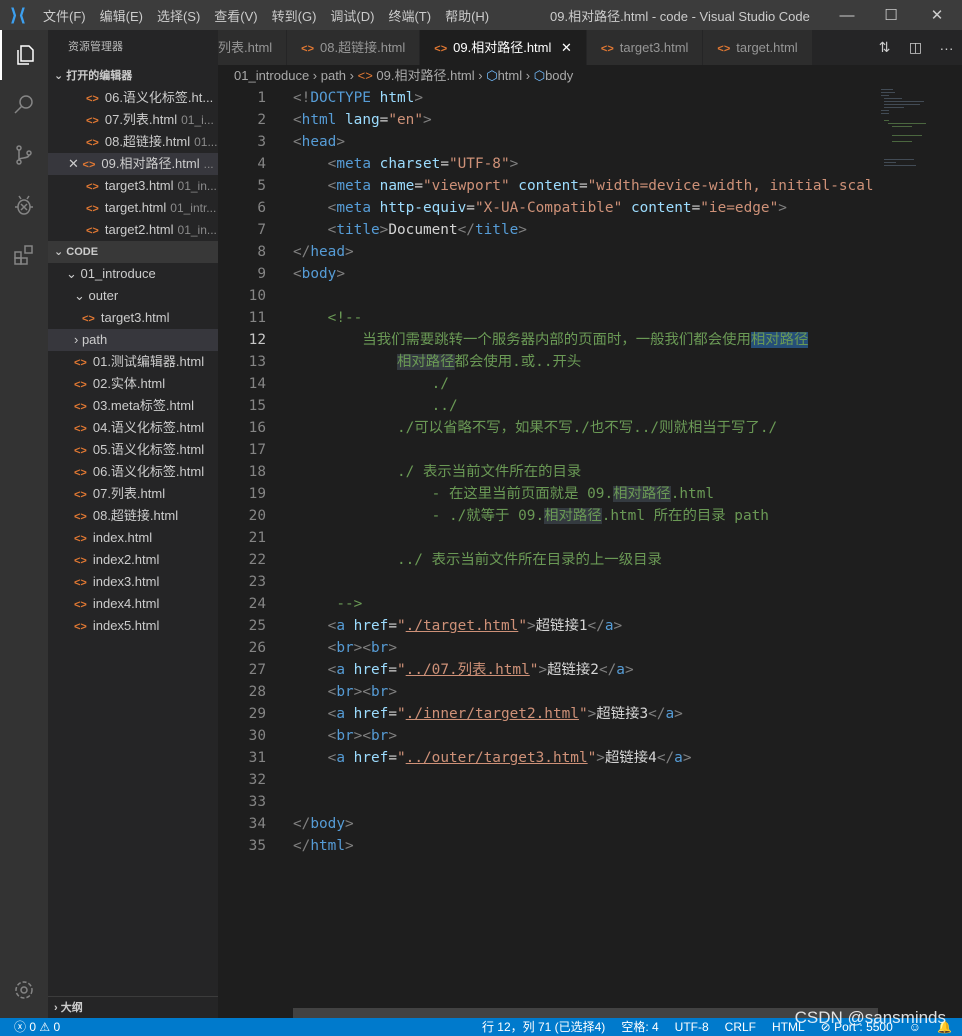 The height and width of the screenshot is (1036, 962). Describe the element at coordinates (24, 105) in the screenshot. I see `search-icon` at that location.